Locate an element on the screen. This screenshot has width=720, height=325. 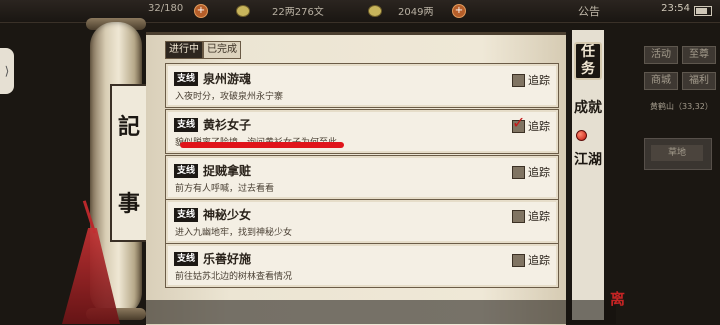
track-toggle: ✓ 追踪 is located at coordinates (531, 124).